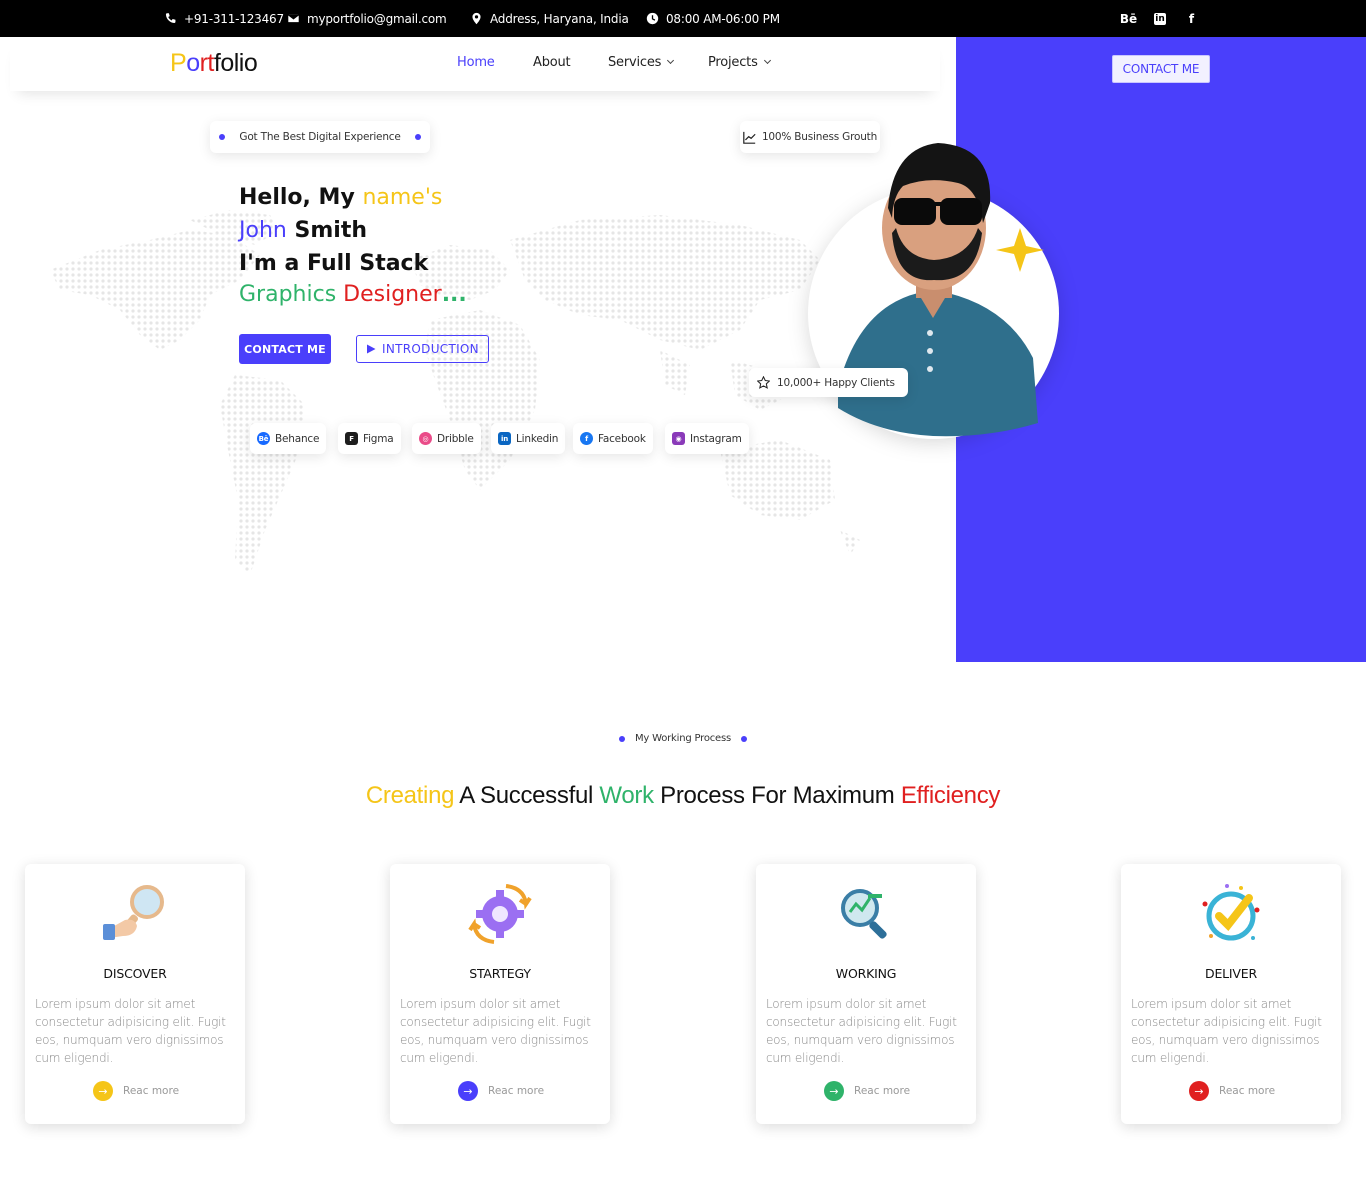  I want to click on card-title: DISCOVER, so click(135, 973).